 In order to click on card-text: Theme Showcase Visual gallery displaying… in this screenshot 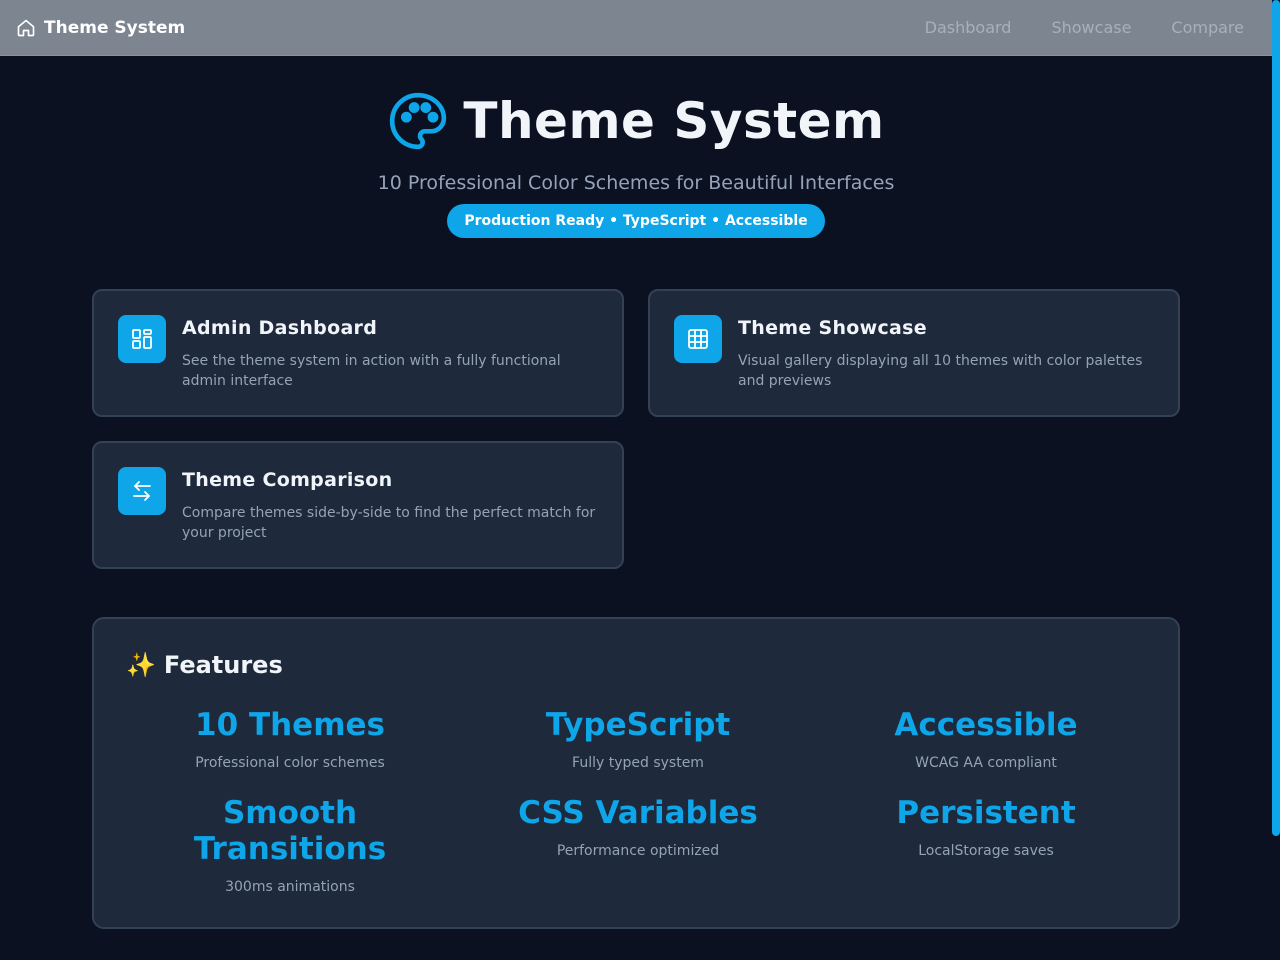, I will do `click(946, 353)`.